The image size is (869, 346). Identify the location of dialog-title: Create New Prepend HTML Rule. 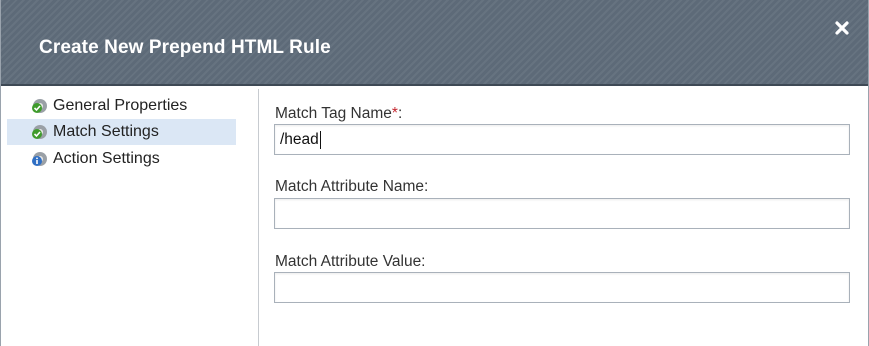
(185, 47).